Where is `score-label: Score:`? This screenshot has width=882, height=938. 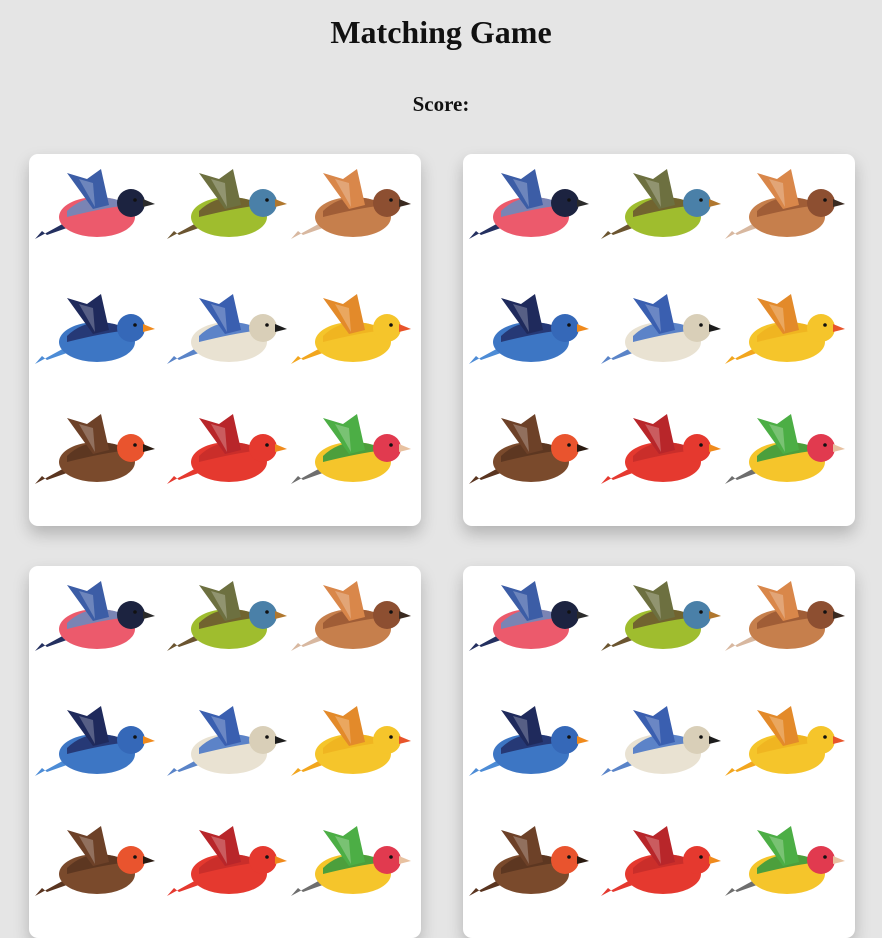 score-label: Score: is located at coordinates (441, 104).